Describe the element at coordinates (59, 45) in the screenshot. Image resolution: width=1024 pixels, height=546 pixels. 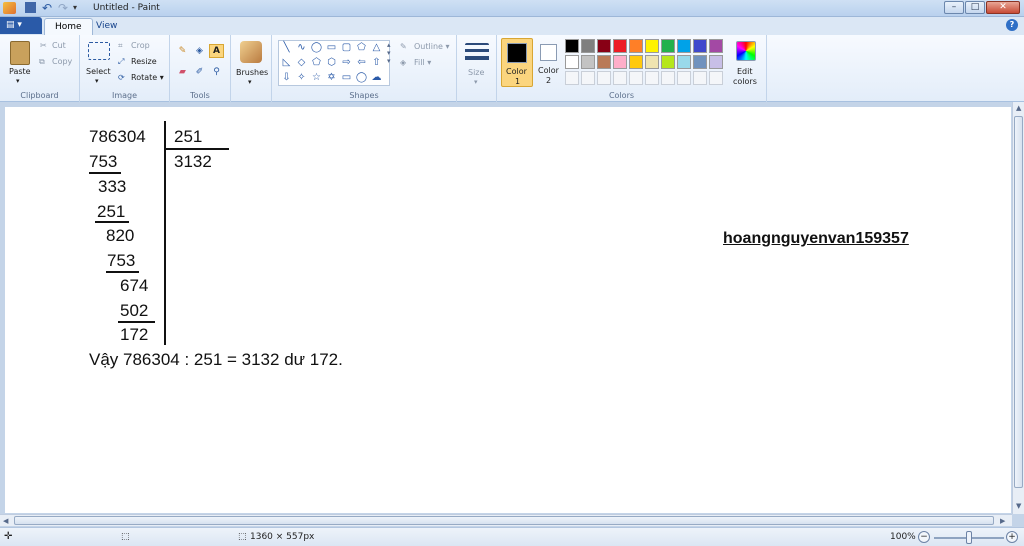
I see `cut-button: Cut` at that location.